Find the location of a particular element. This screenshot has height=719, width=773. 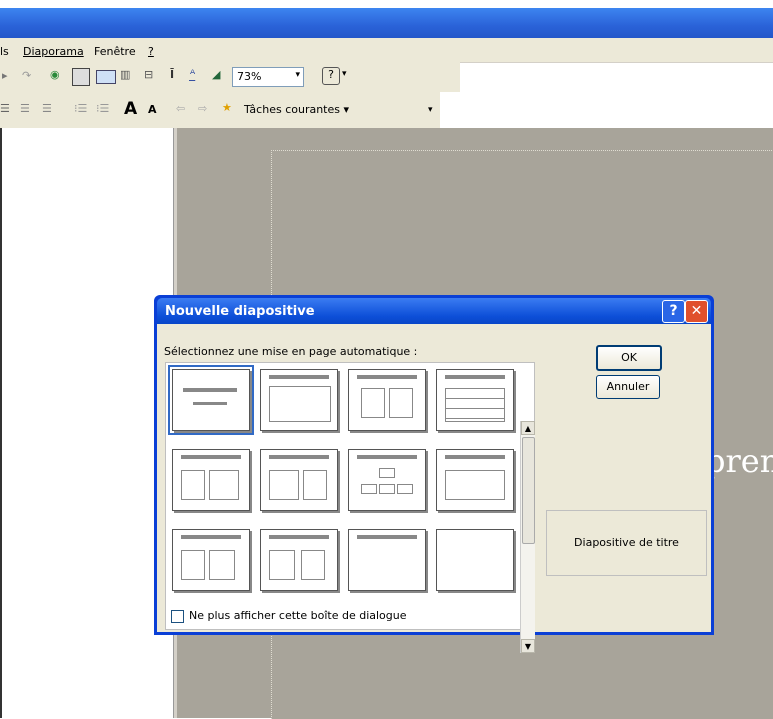

layout-chart-and-text is located at coordinates (299, 480).